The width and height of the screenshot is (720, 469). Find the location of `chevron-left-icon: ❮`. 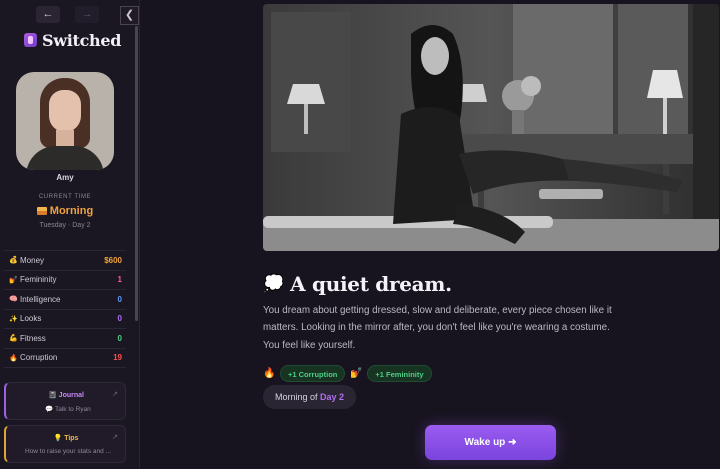

chevron-left-icon: ❮ is located at coordinates (129, 15).